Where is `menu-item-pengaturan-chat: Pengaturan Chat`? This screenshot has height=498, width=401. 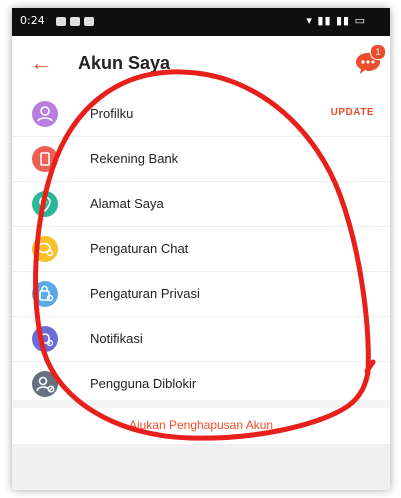 menu-item-pengaturan-chat: Pengaturan Chat is located at coordinates (201, 249).